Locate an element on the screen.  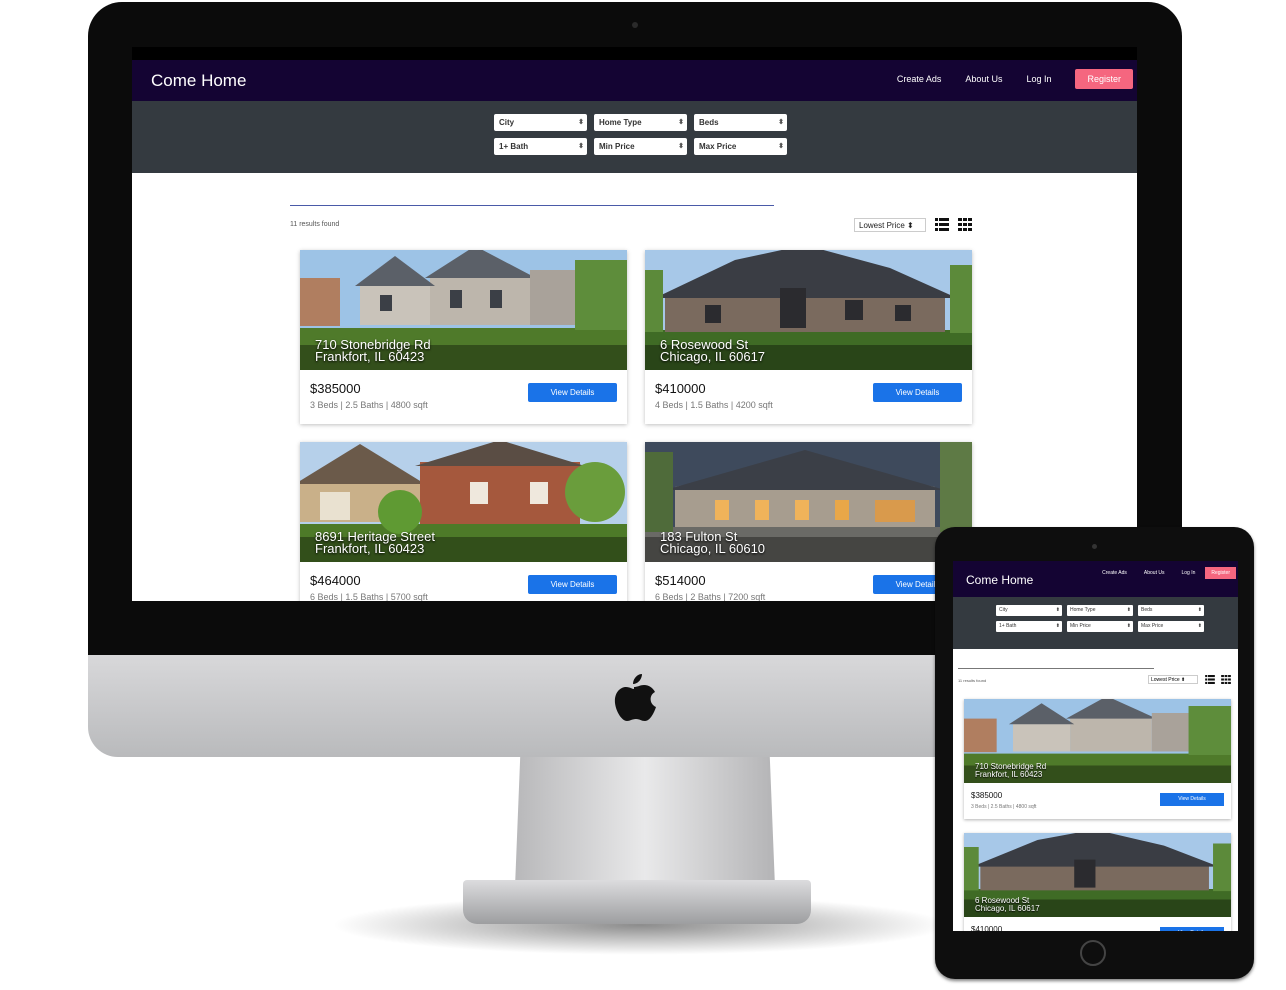
listing-meta: 6 Beds | 1.5 Baths | 5700 sqft is located at coordinates (369, 596).